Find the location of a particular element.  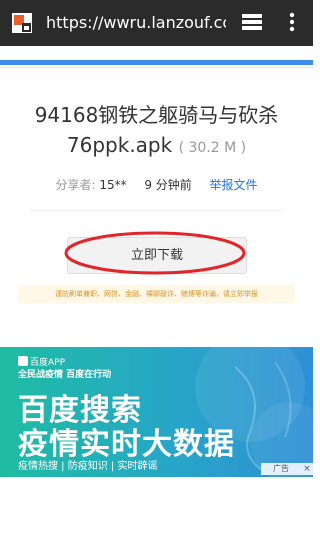

ad-brand: 百度APP is located at coordinates (43, 362).